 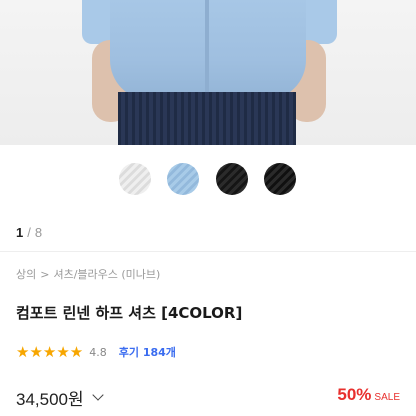 I want to click on star-rating-icon: ★★★★★, so click(x=50, y=352).